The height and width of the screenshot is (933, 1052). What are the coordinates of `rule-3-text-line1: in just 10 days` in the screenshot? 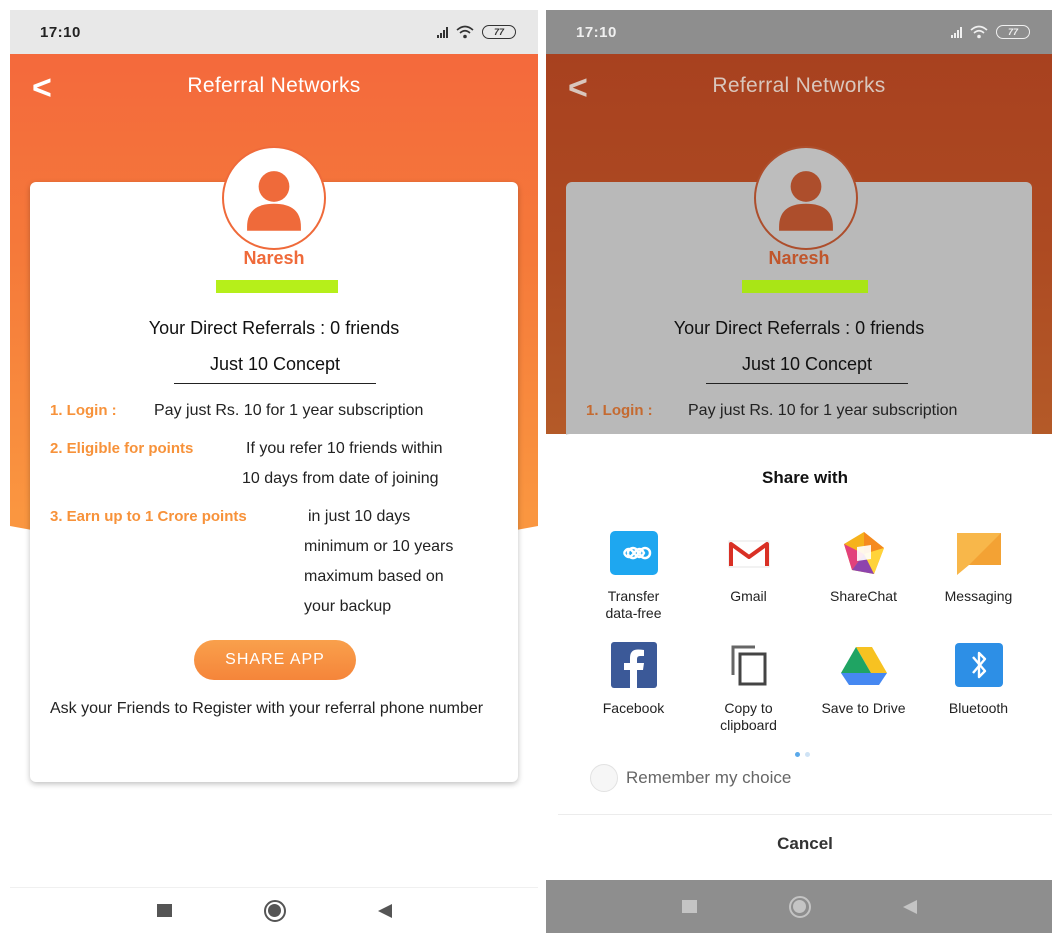 It's located at (359, 516).